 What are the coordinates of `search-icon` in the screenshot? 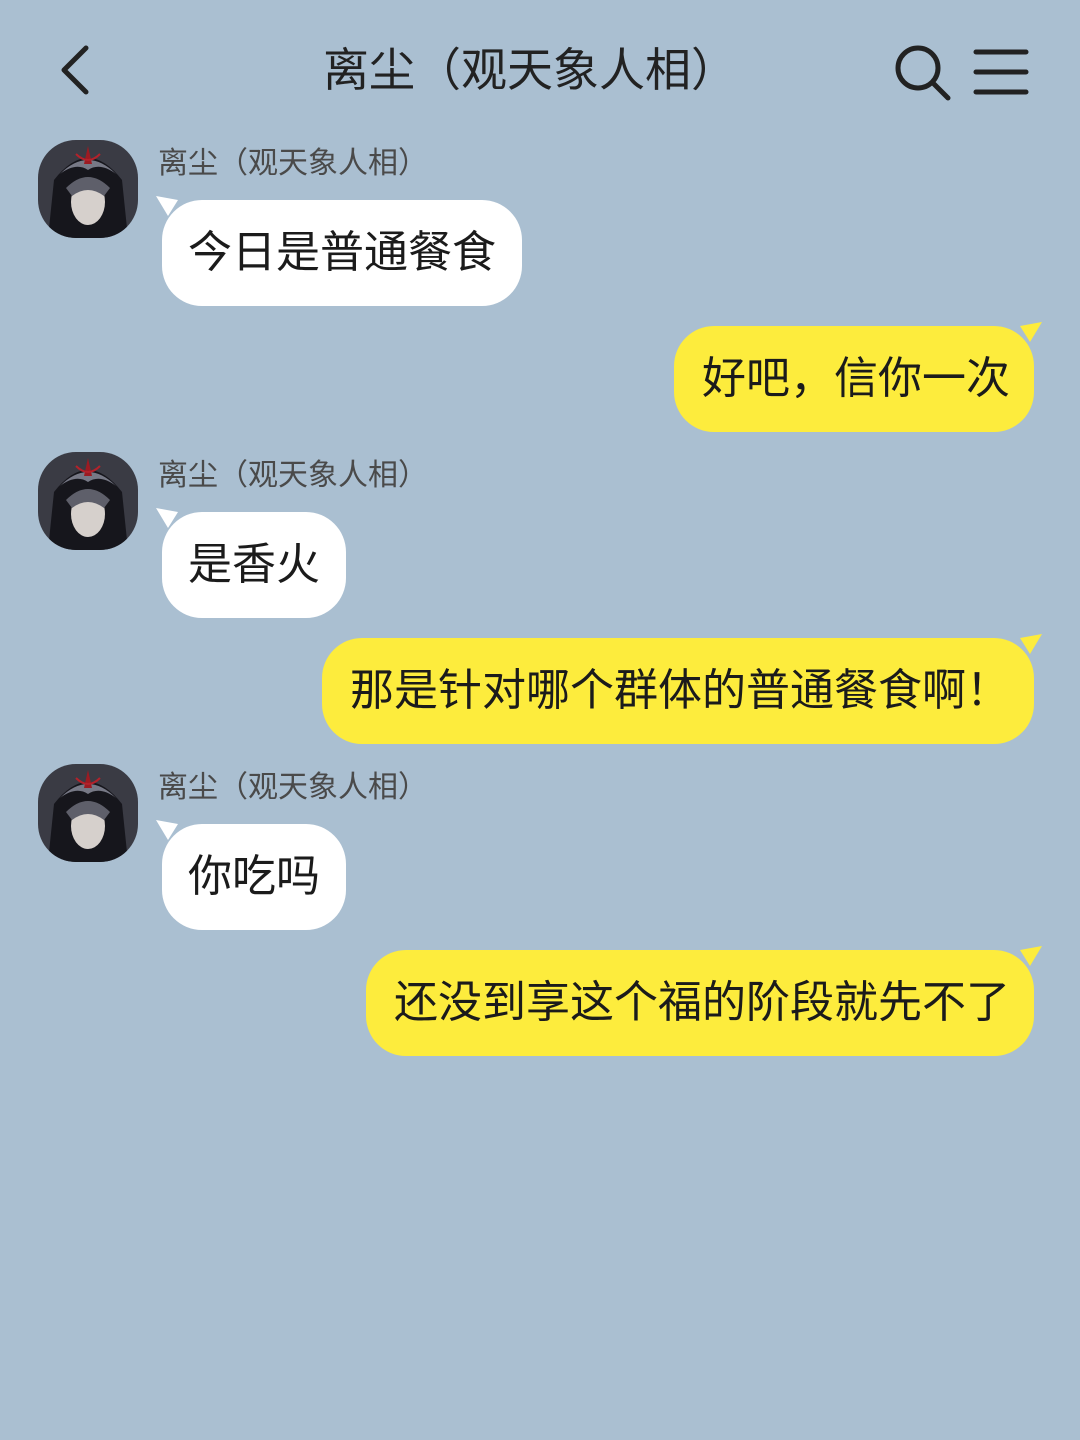 It's located at (923, 73).